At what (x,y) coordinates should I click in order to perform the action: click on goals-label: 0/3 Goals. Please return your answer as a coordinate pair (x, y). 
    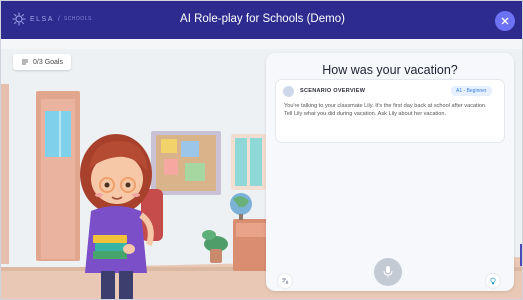
    Looking at the image, I should click on (48, 62).